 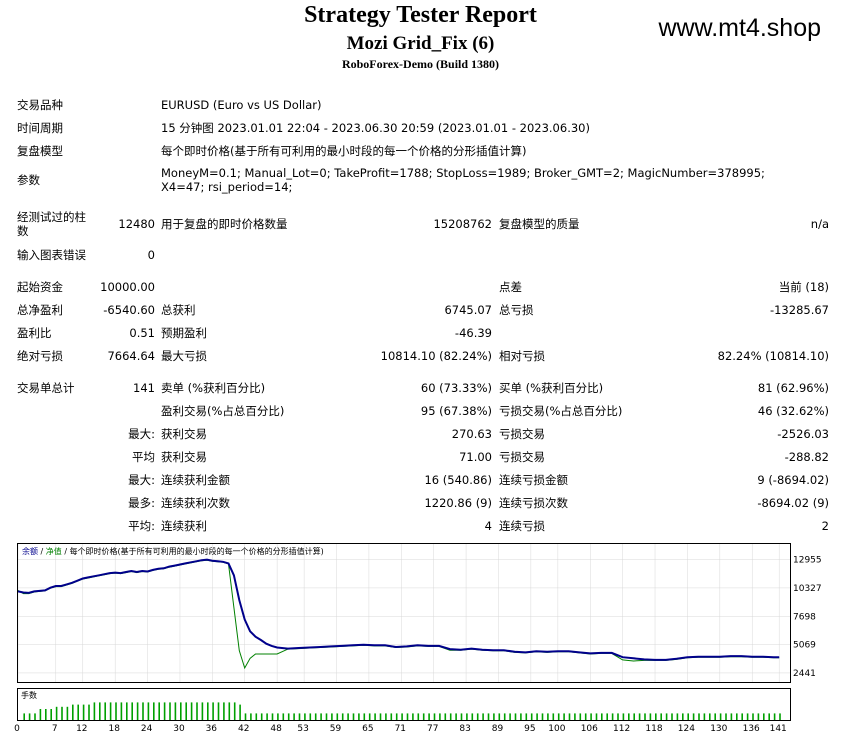 I want to click on x-tick-label: 24, so click(x=147, y=728).